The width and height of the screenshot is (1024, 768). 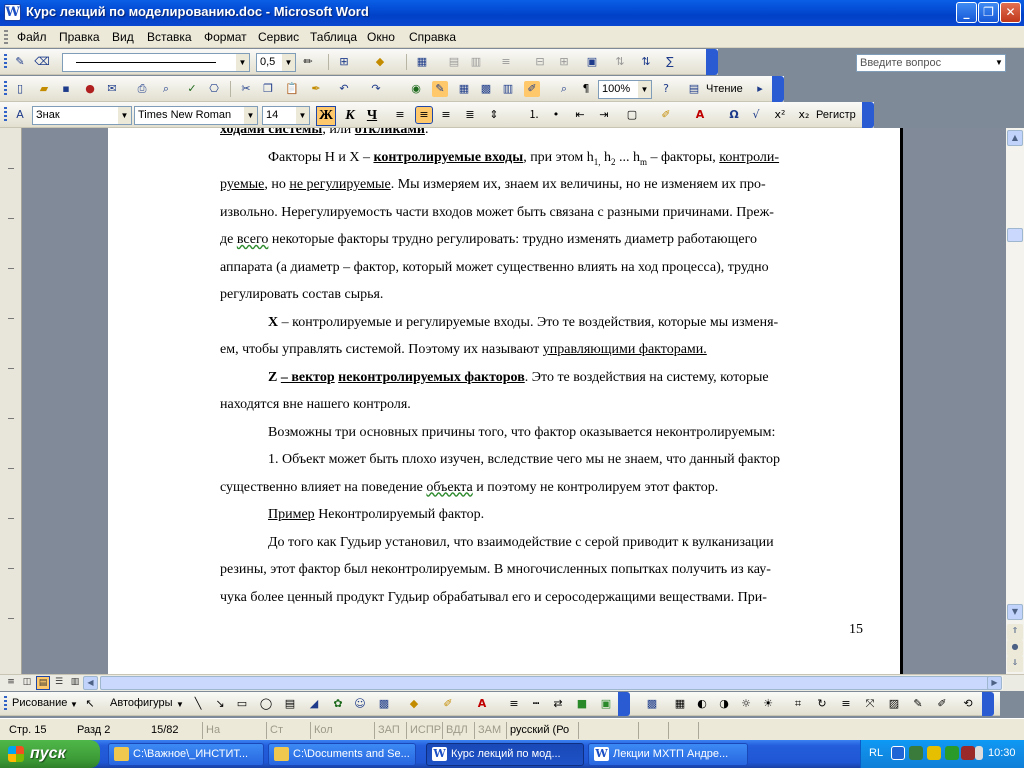 What do you see at coordinates (508, 89) in the screenshot?
I see `columns-icon: ▥` at bounding box center [508, 89].